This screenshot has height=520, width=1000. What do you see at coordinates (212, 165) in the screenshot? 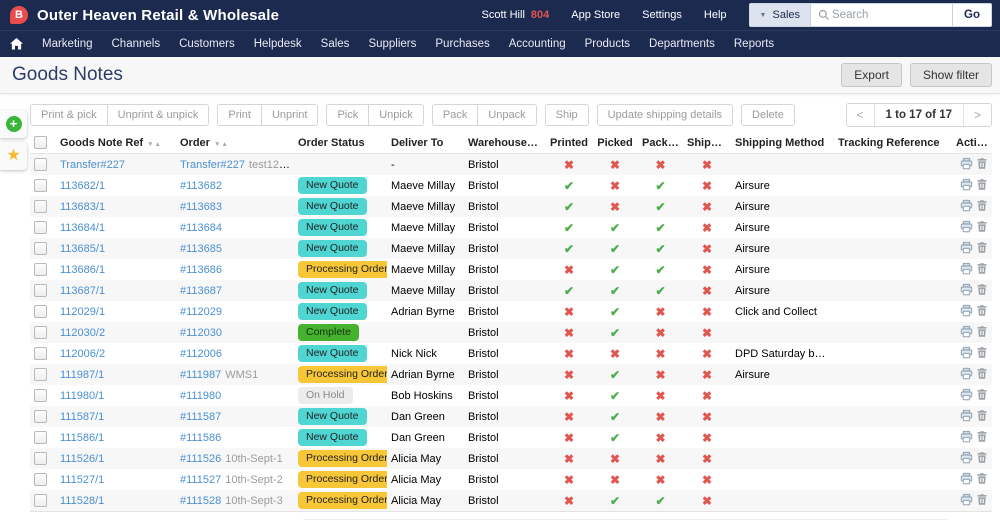
I see `order-link: Transfer#227` at bounding box center [212, 165].